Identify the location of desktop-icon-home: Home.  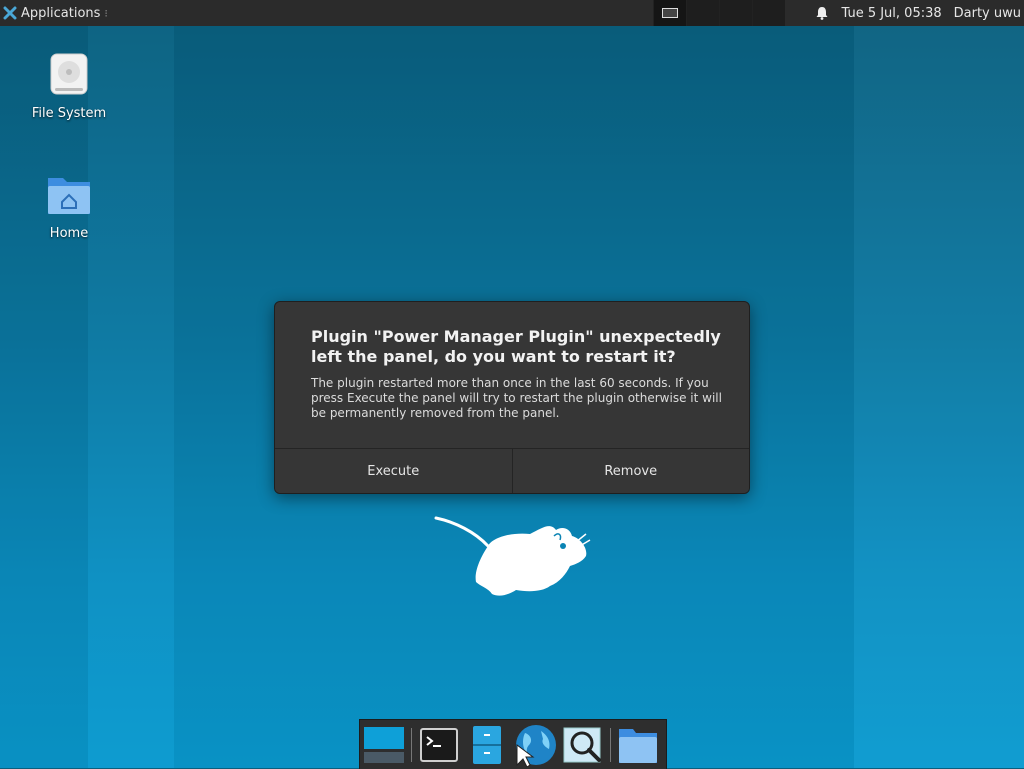
(69, 205).